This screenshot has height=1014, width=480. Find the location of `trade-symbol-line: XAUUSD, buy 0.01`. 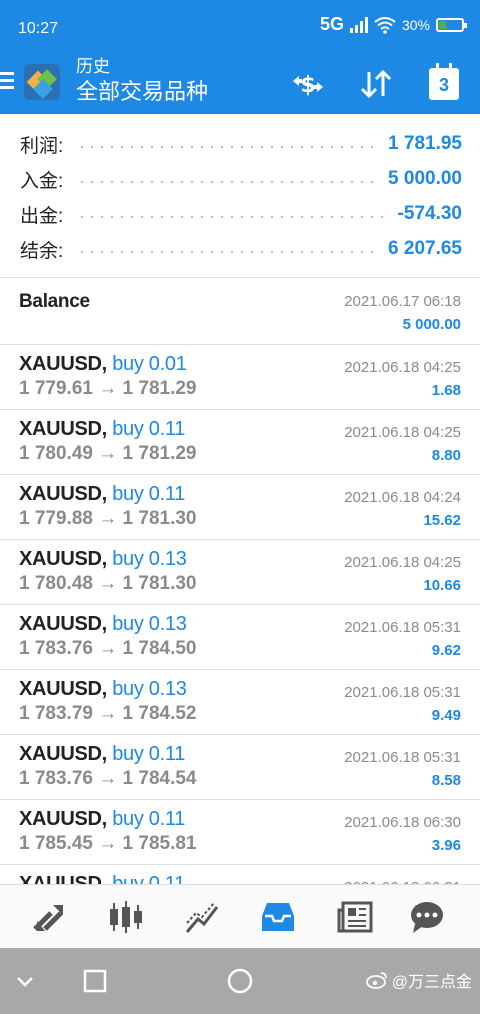

trade-symbol-line: XAUUSD, buy 0.01 is located at coordinates (103, 364).